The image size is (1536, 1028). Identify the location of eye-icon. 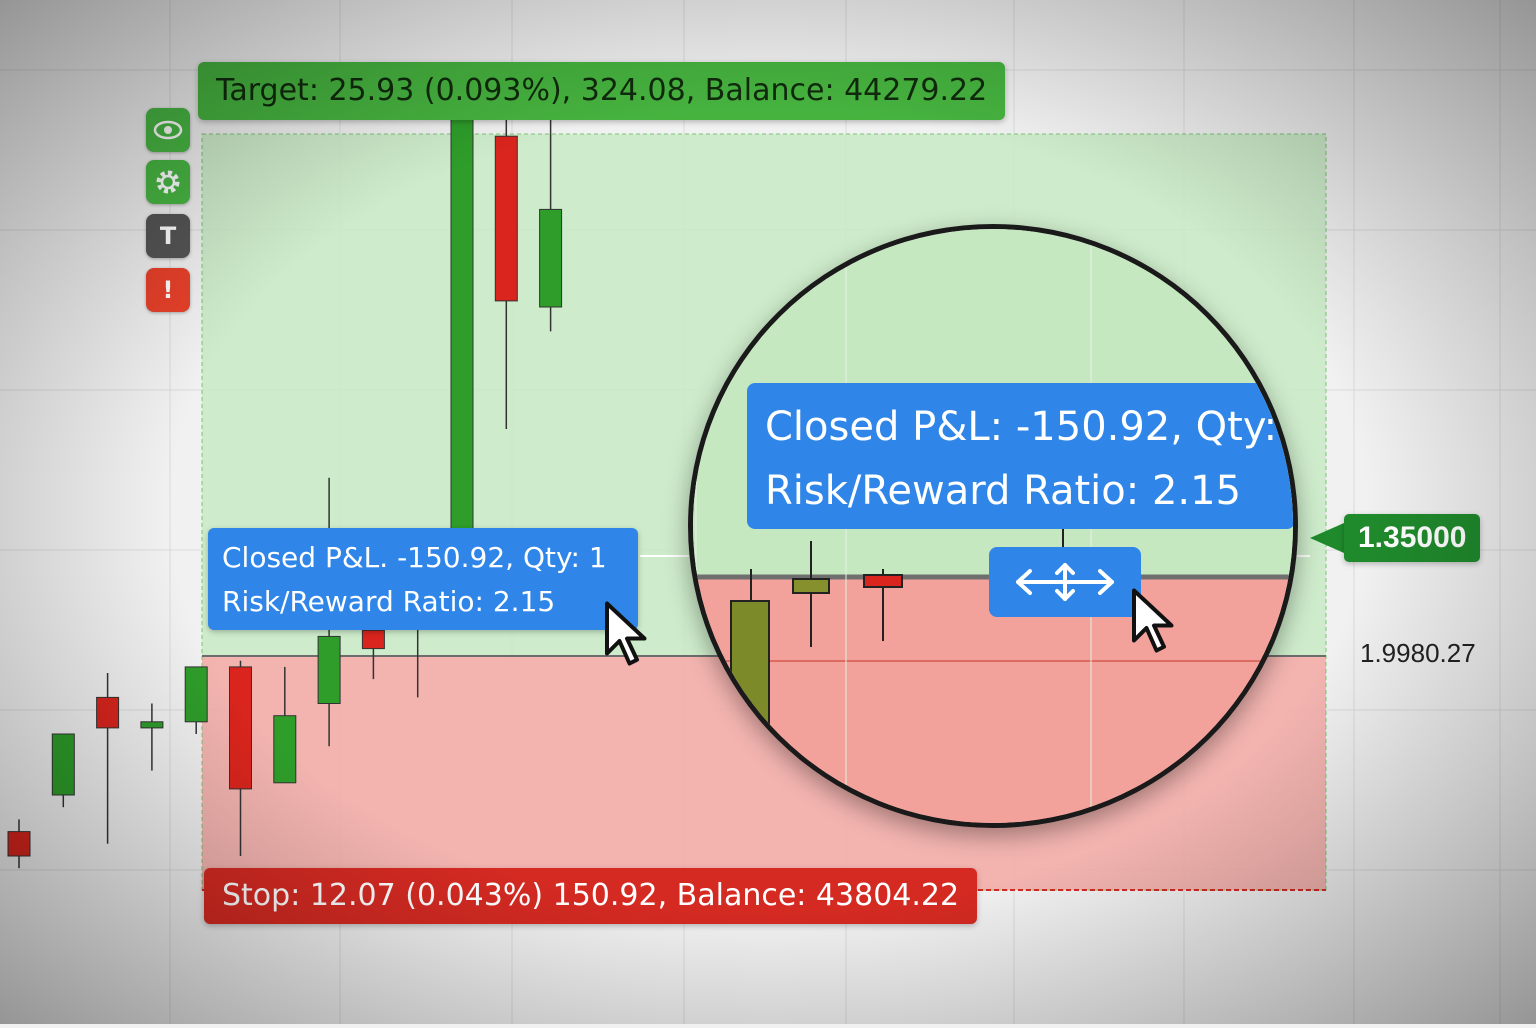
(168, 130).